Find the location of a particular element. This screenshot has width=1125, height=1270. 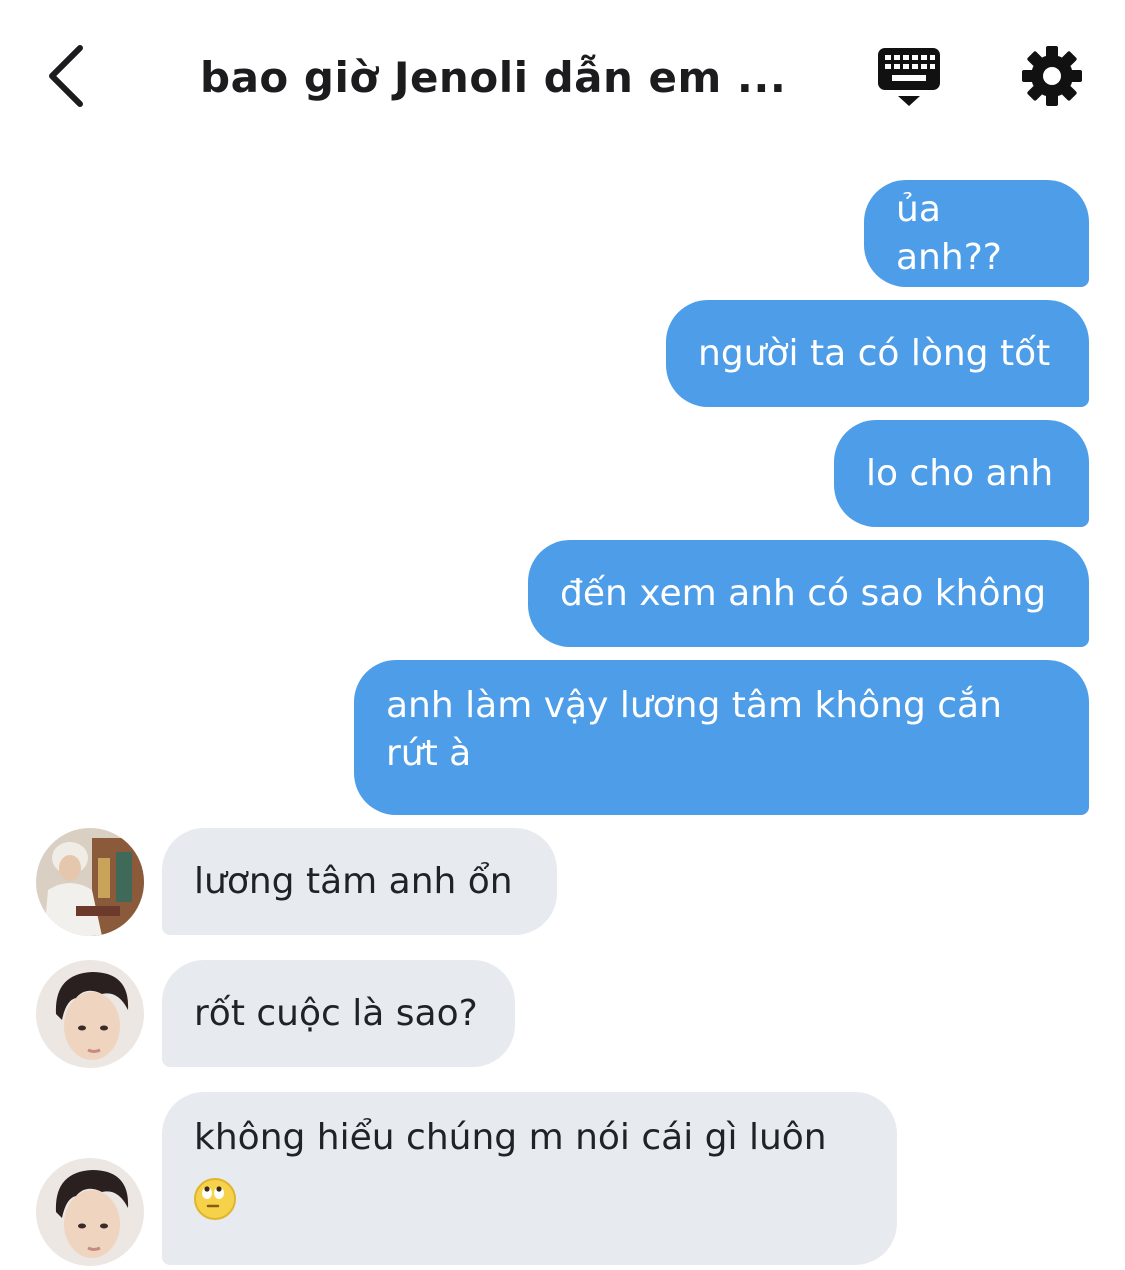

outgoing-message: ủa anh?? is located at coordinates (976, 233).